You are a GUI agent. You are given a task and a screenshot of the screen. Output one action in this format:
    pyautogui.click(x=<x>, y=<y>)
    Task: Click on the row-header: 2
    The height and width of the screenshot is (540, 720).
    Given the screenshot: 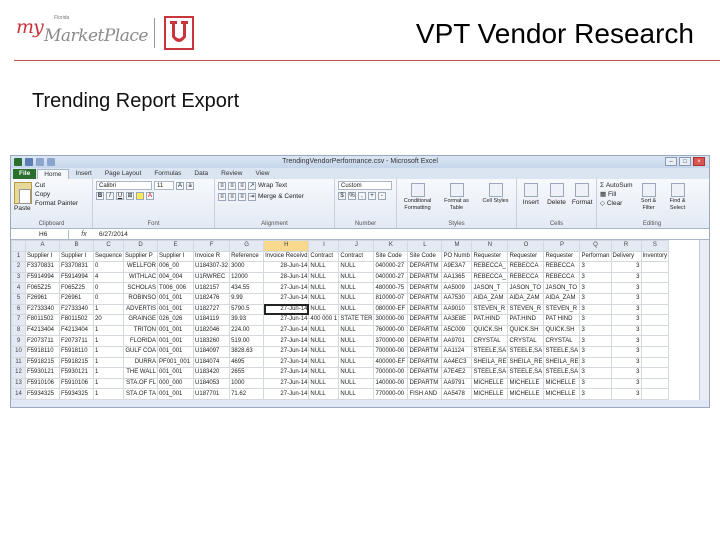 What is the action you would take?
    pyautogui.click(x=18, y=267)
    